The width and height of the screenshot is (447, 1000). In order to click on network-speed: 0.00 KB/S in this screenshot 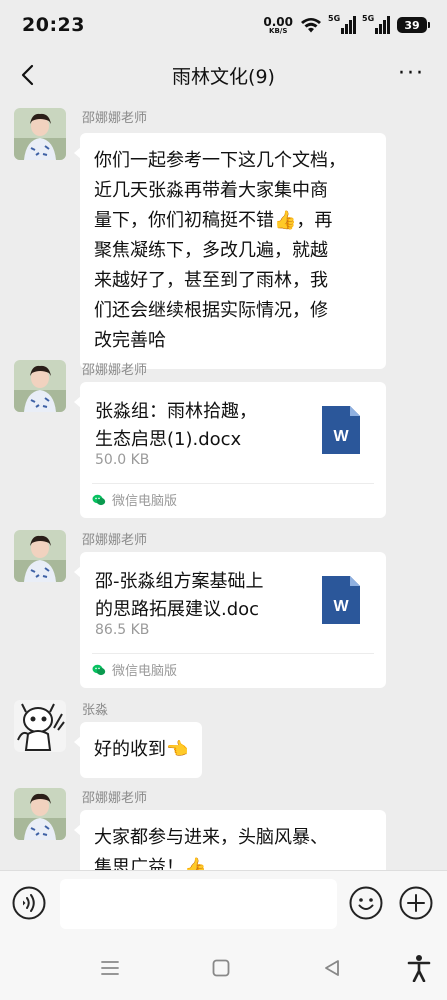, I will do `click(278, 25)`.